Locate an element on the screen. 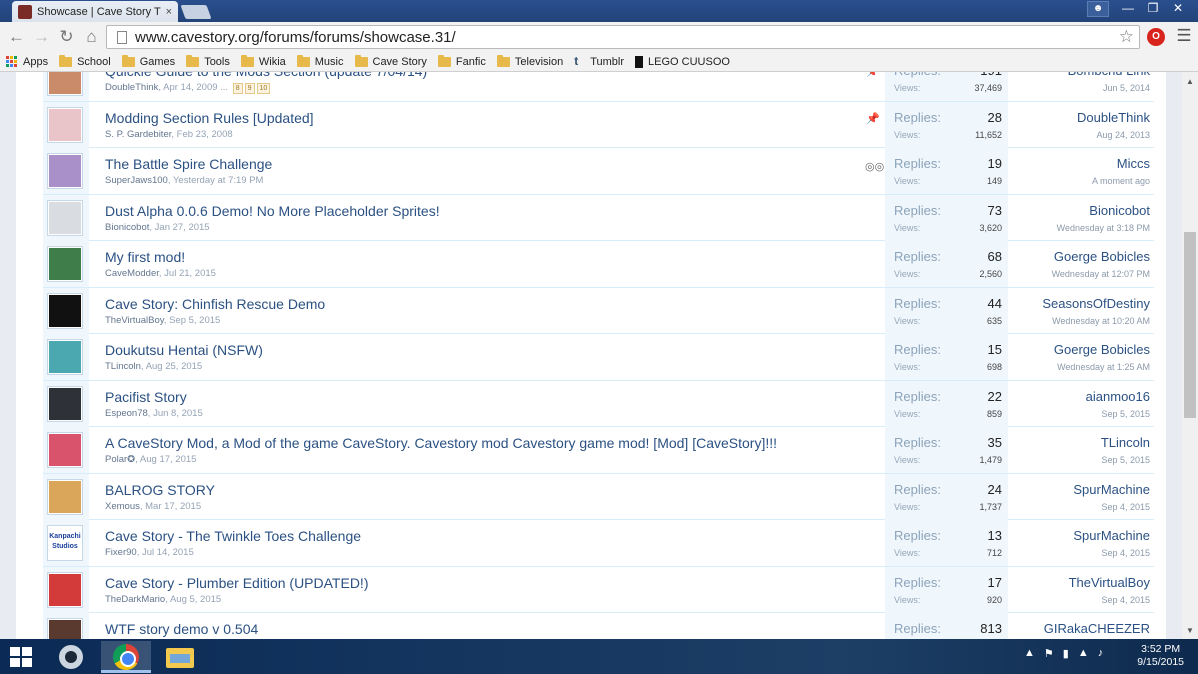 Image resolution: width=1198 pixels, height=674 pixels. bookmark-tumblr: t Tumblr is located at coordinates (599, 61).